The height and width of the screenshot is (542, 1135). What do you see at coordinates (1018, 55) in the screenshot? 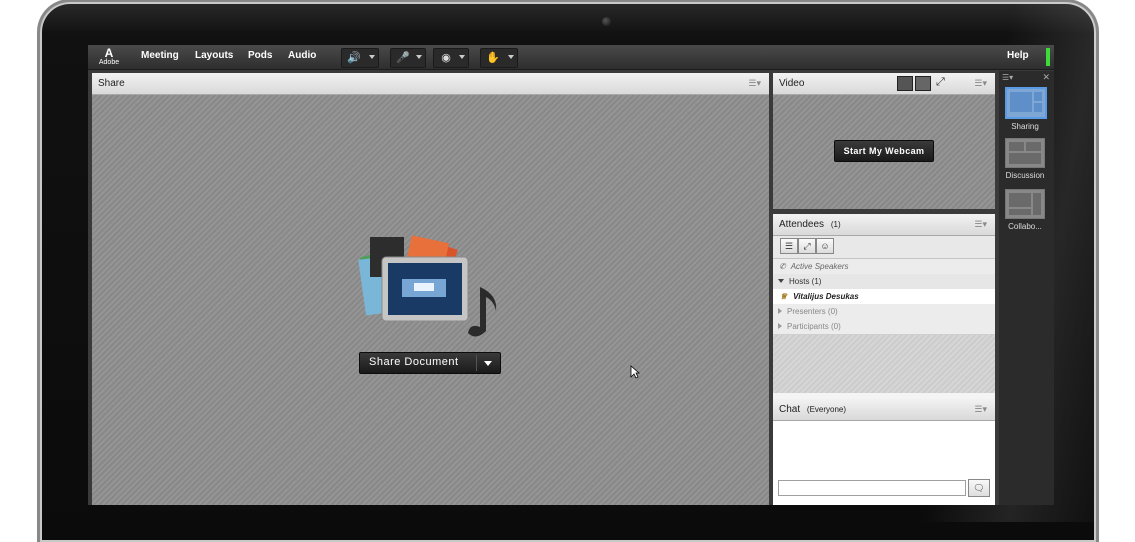
I see `help-menu: Help` at bounding box center [1018, 55].